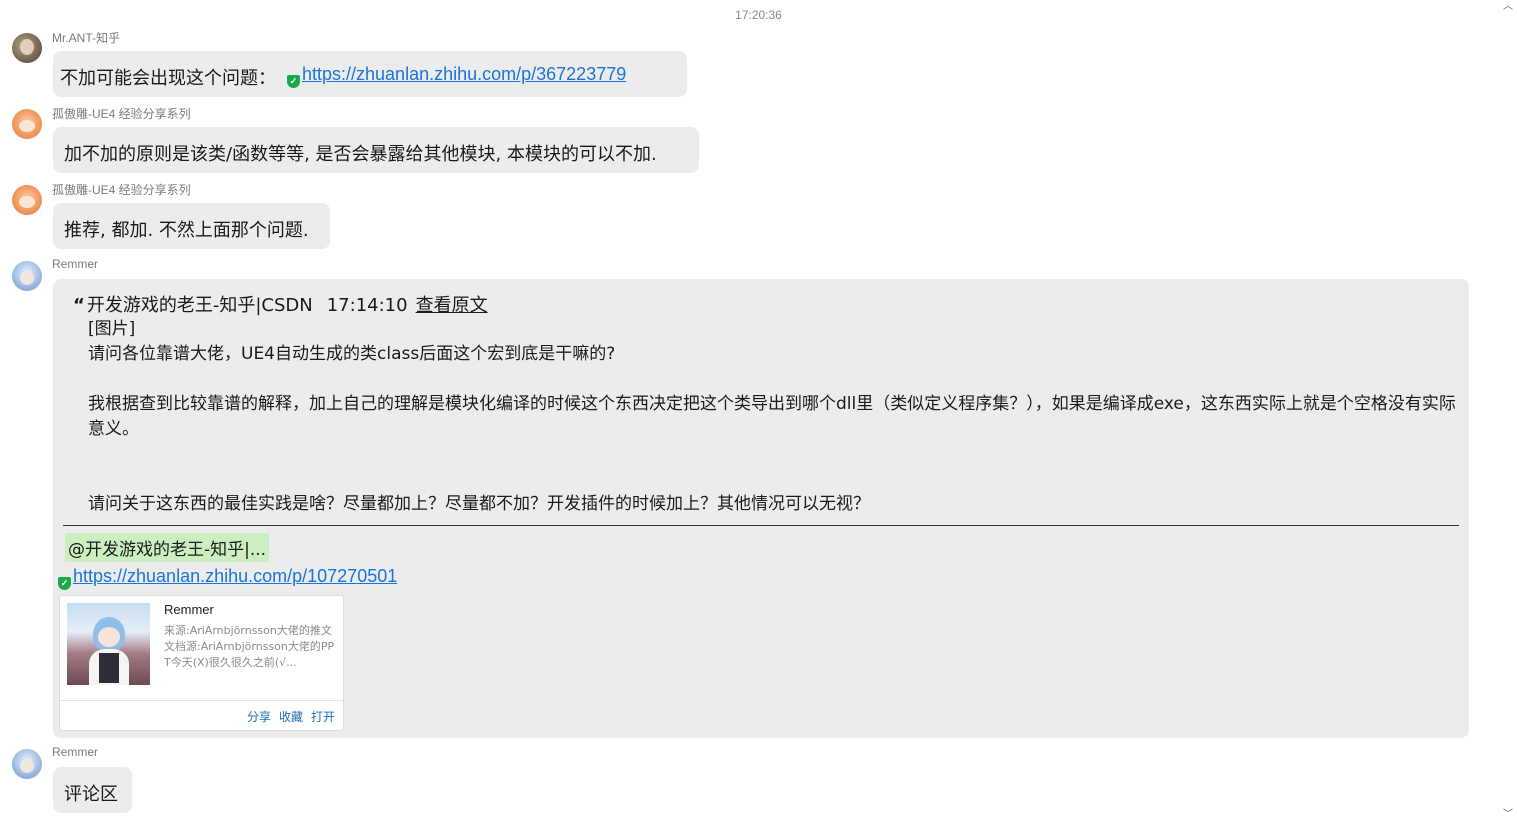 The width and height of the screenshot is (1517, 824). What do you see at coordinates (79, 305) in the screenshot?
I see `quote-mark: “` at bounding box center [79, 305].